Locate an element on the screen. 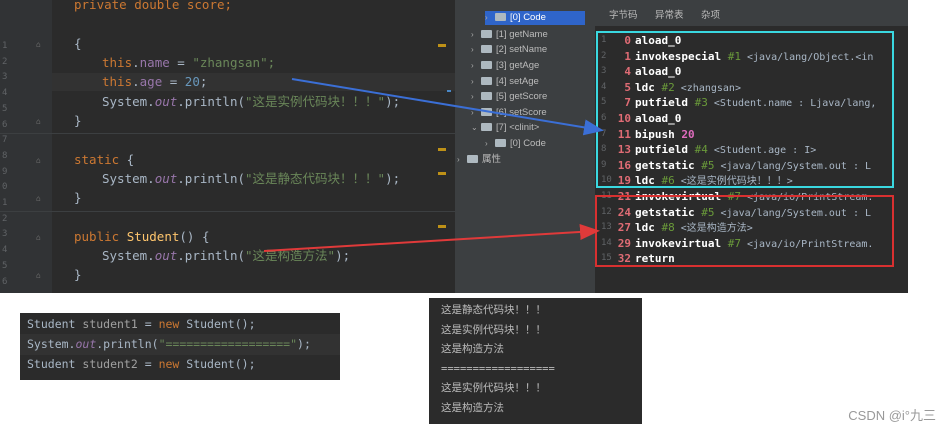 Image resolution: width=948 pixels, height=432 pixels. code-token: student1 is located at coordinates (110, 324).